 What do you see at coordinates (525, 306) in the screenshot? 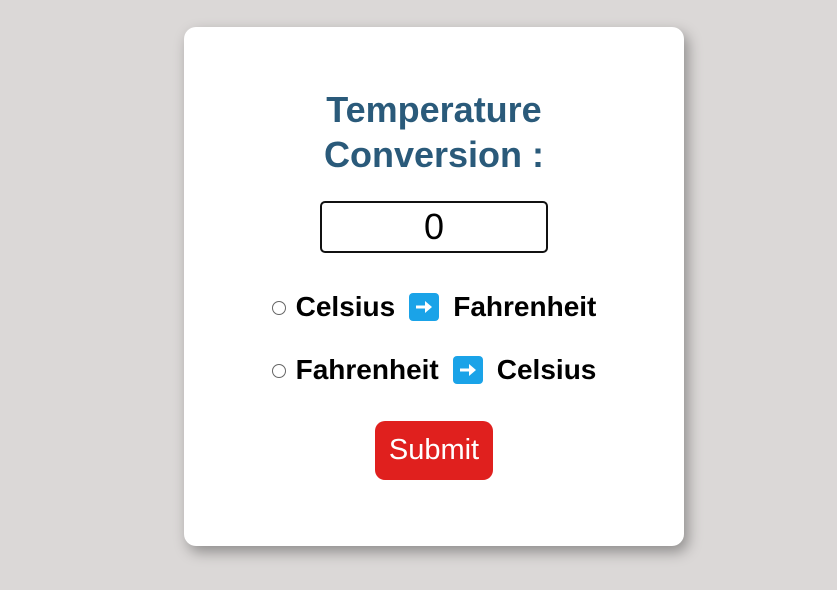
I see `option-to-label: Fahrenheit` at bounding box center [525, 306].